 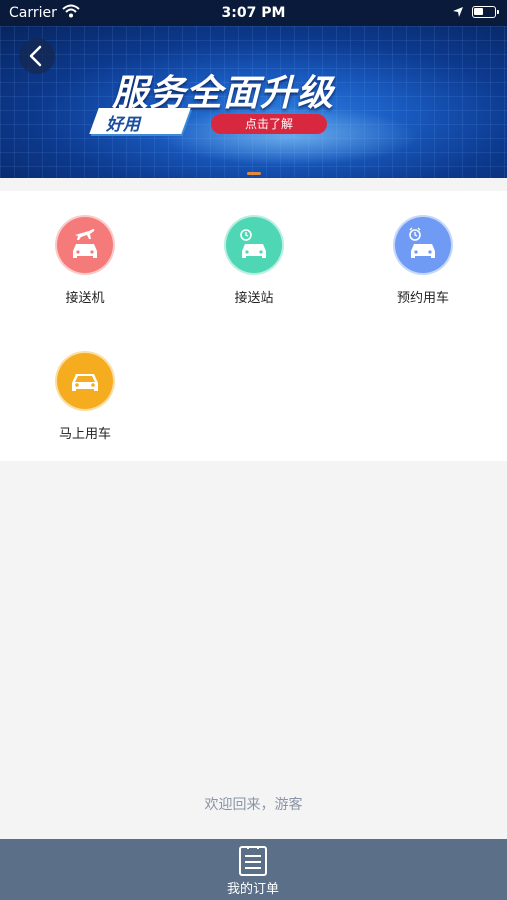 I want to click on service-reserve-car: 预约用车, so click(x=423, y=260).